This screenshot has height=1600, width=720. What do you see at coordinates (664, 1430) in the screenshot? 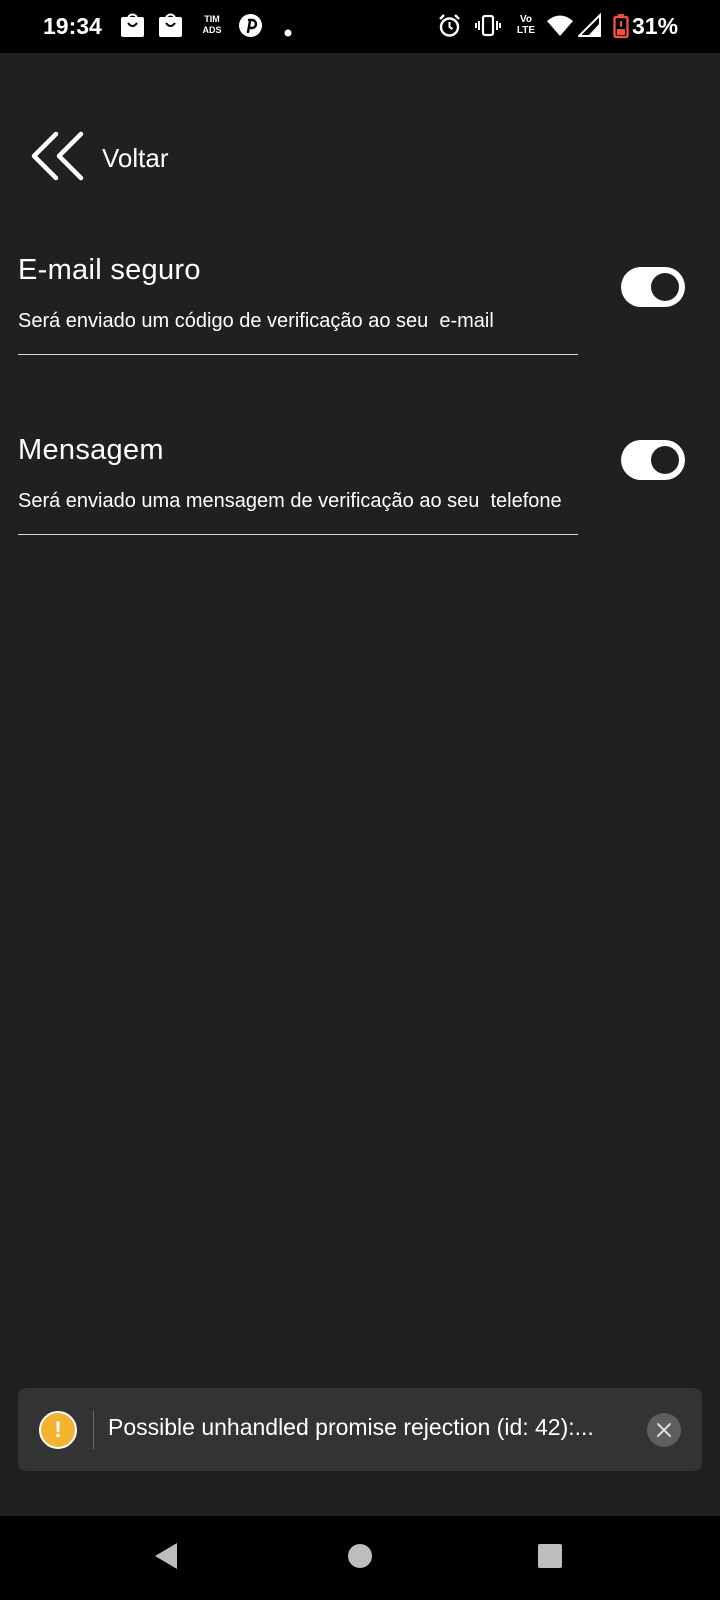
I see `close-icon` at bounding box center [664, 1430].